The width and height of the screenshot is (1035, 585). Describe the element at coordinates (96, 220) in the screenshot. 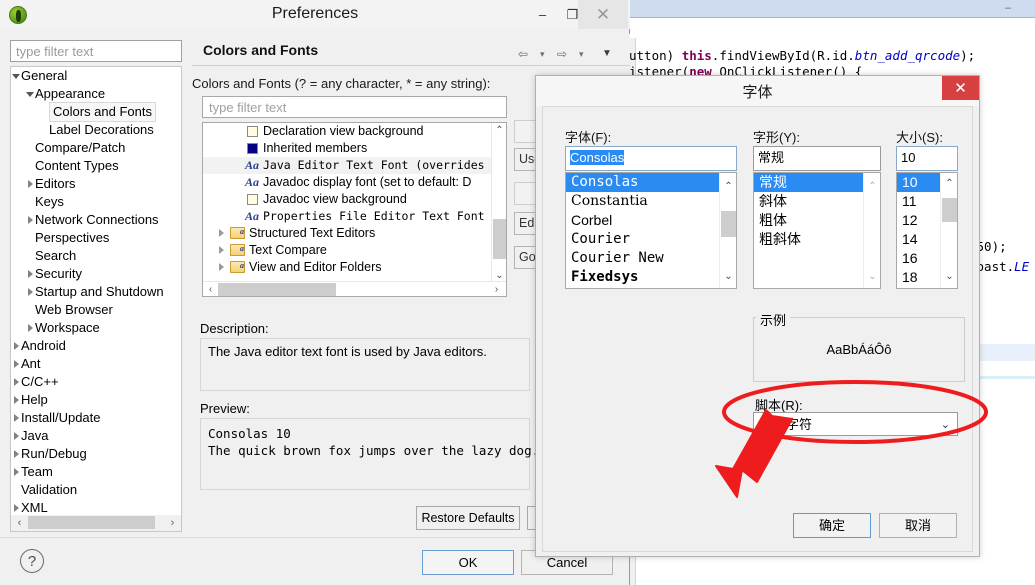

I see `sidebar-item-network-connections: Network Connections` at that location.